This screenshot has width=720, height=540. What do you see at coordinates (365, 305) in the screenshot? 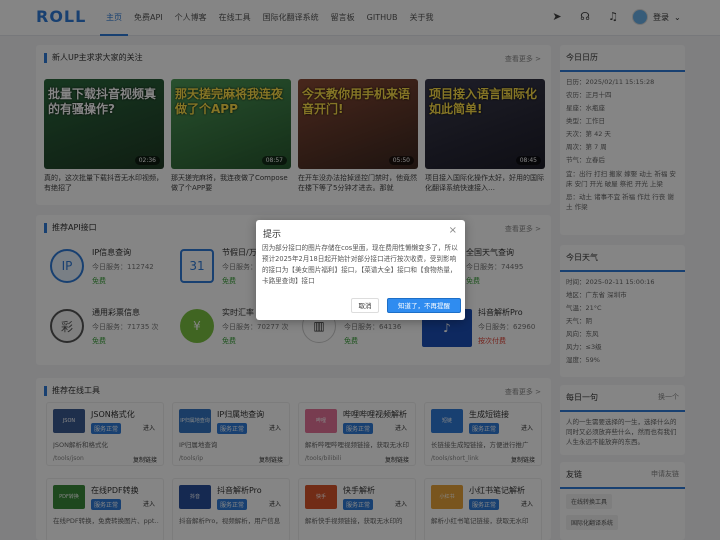
I see `cancel-button: 取消` at bounding box center [365, 305].